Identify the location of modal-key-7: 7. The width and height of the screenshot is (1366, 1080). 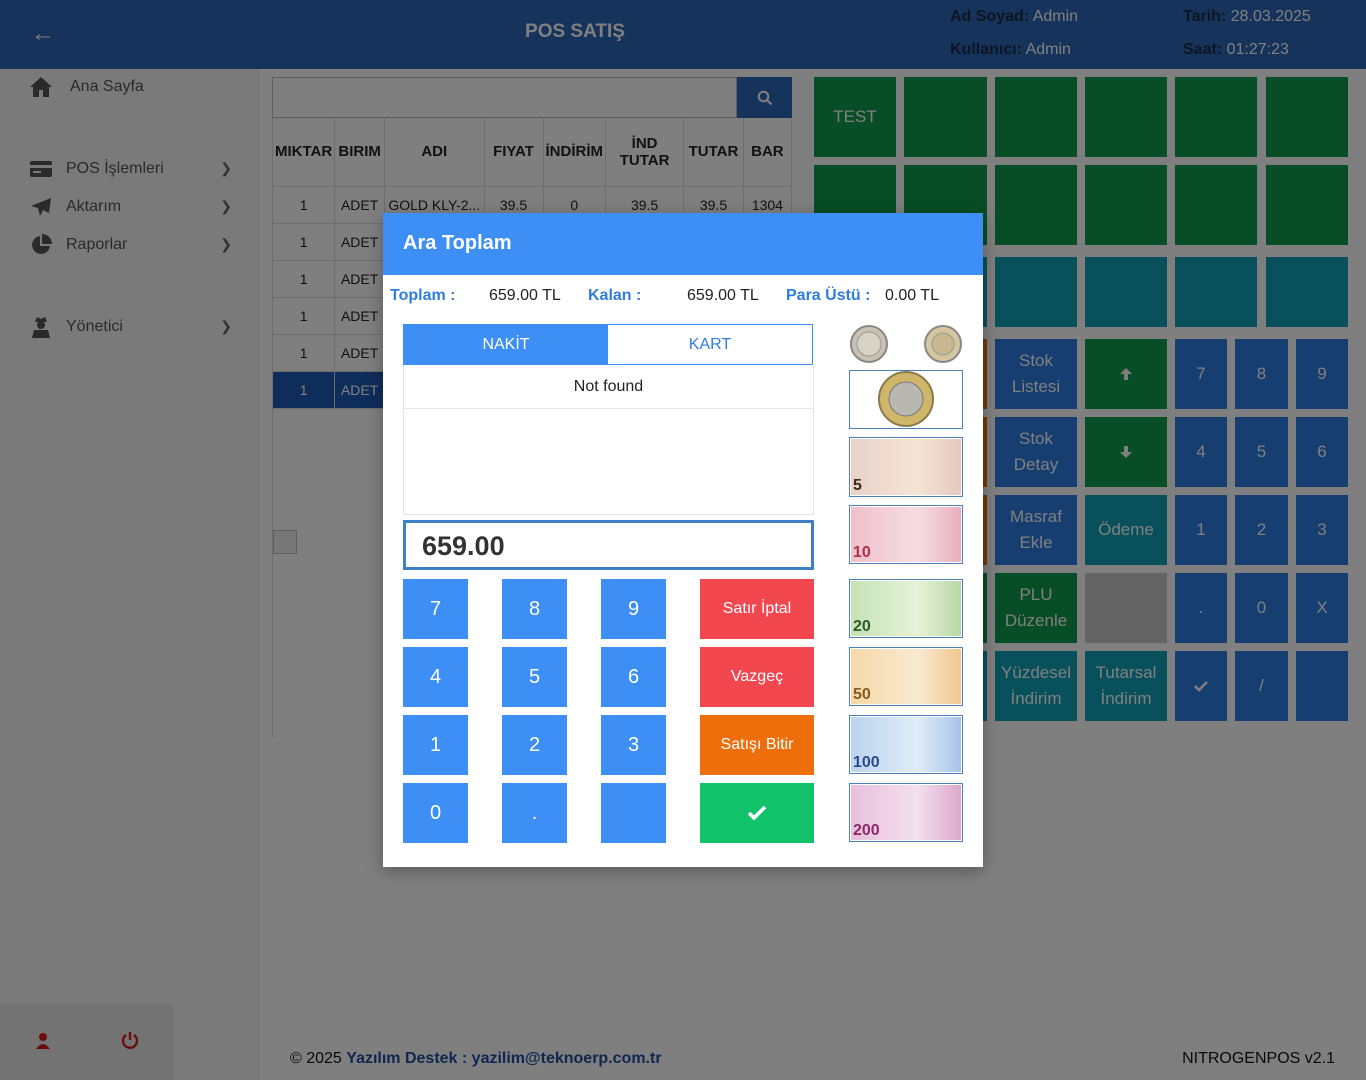
(435, 609).